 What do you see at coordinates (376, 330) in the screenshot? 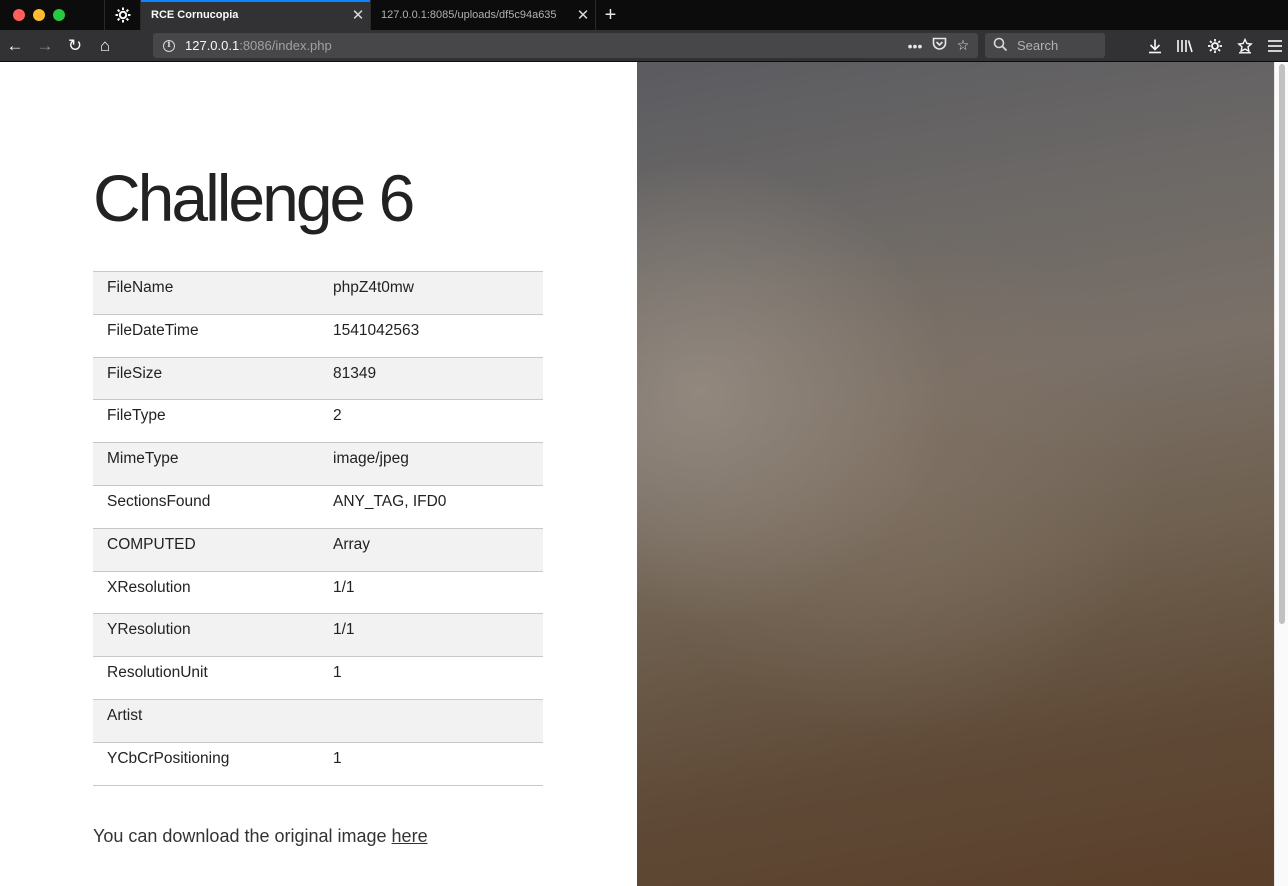
I see `row-value: 1541042563` at bounding box center [376, 330].